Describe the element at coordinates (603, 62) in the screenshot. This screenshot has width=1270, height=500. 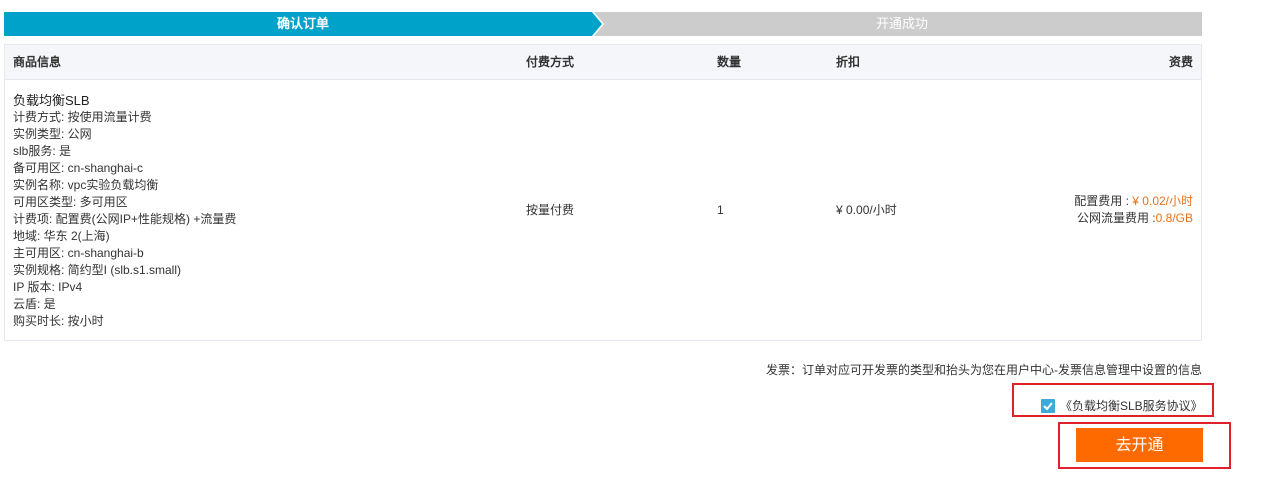
I see `table-header: 商品信息 付费方式 数量 折扣 资费` at that location.